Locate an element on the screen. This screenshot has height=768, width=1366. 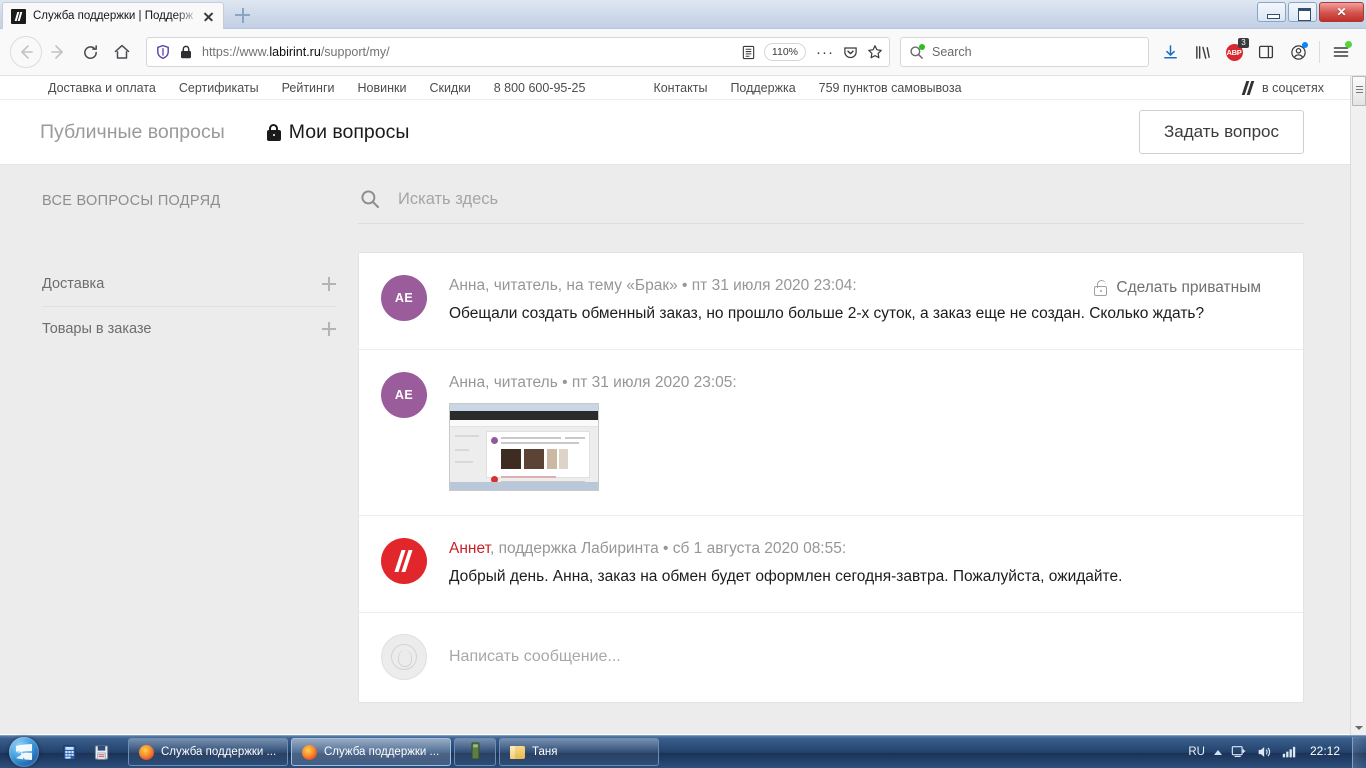
sidebar-item-order-items: Товары в заказе is located at coordinates (189, 329).